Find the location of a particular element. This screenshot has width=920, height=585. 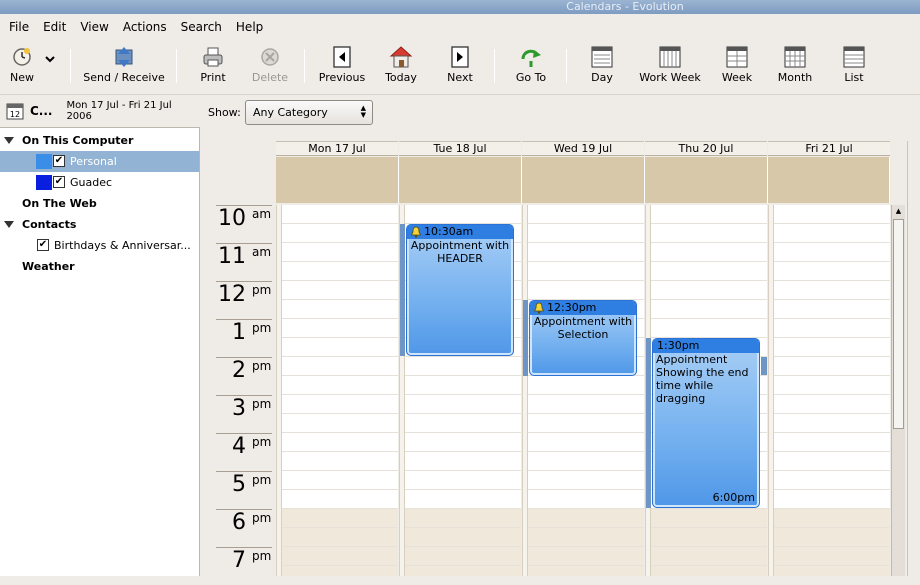

goto-button: Go To is located at coordinates (531, 69).